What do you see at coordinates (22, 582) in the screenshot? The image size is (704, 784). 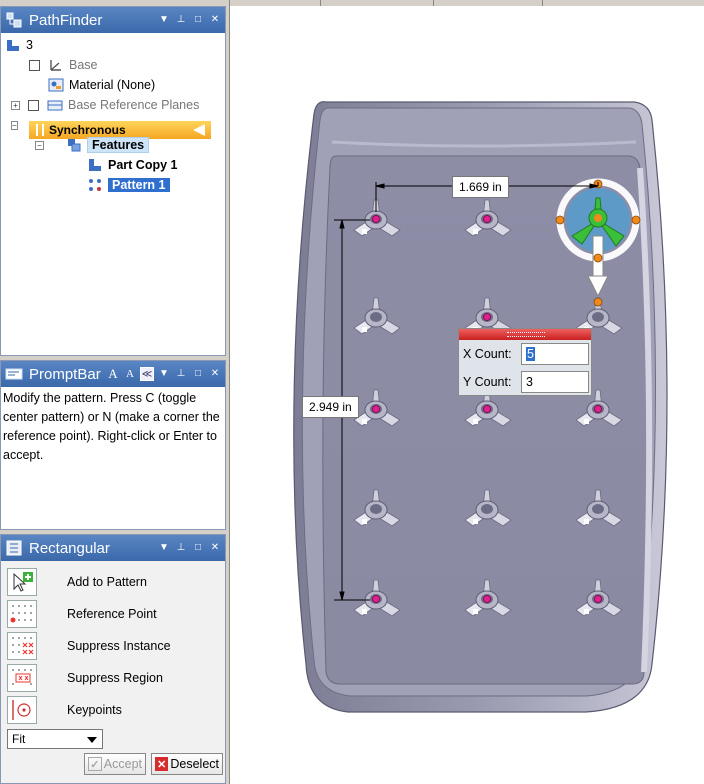 I see `add-to-pattern-icon` at bounding box center [22, 582].